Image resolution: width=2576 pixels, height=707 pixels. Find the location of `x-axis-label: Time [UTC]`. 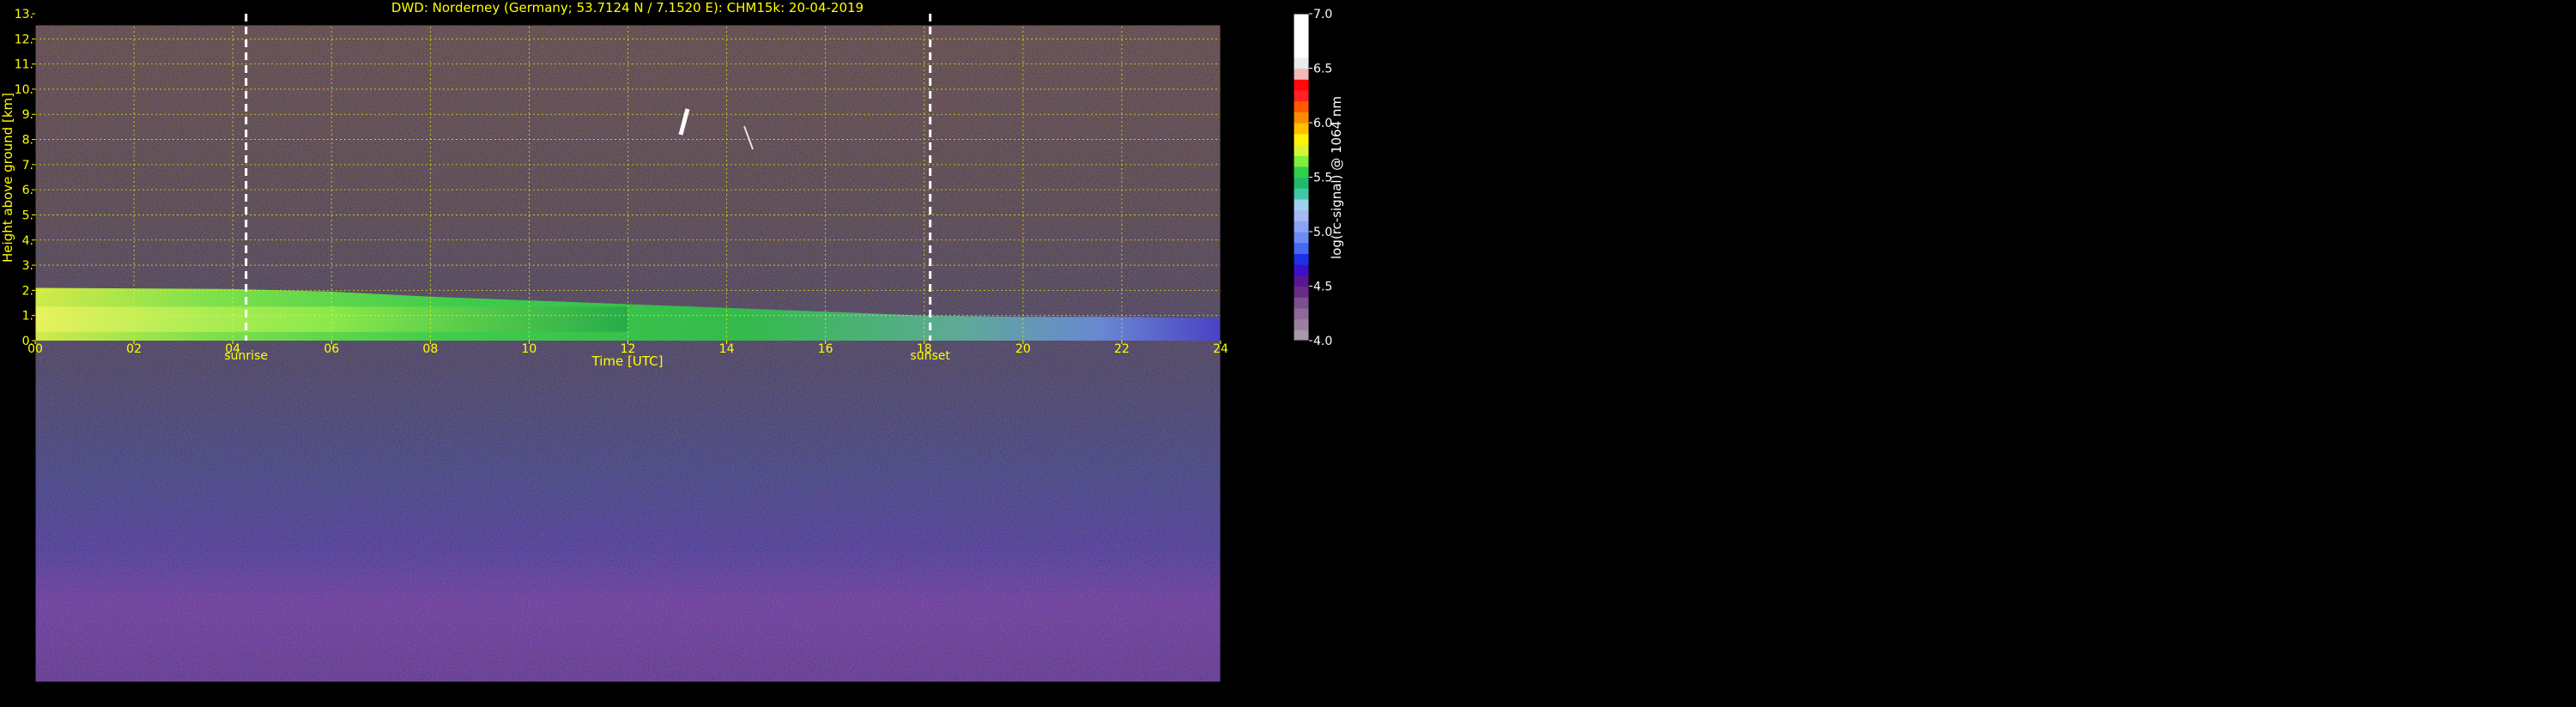

x-axis-label: Time [UTC] is located at coordinates (627, 361).